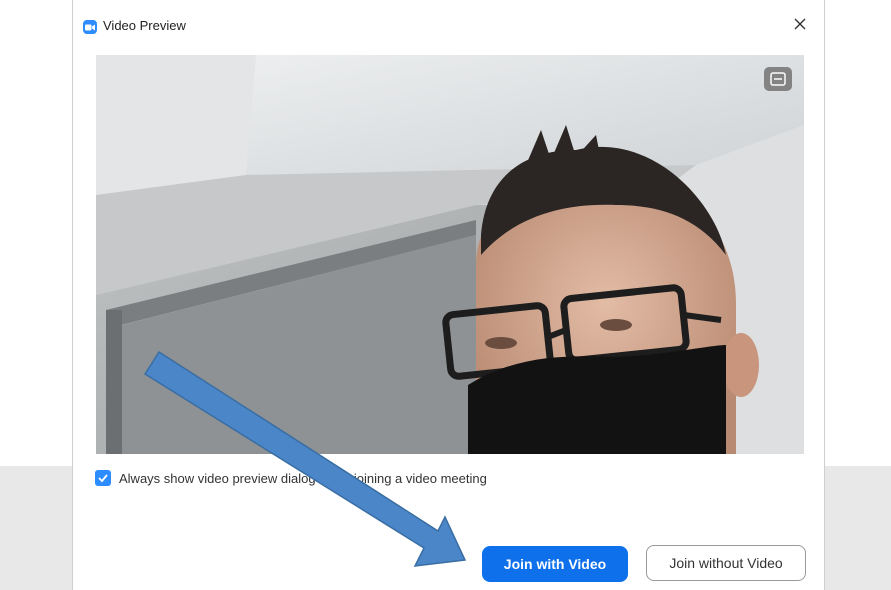  What do you see at coordinates (144, 25) in the screenshot?
I see `window-title: Video Preview` at bounding box center [144, 25].